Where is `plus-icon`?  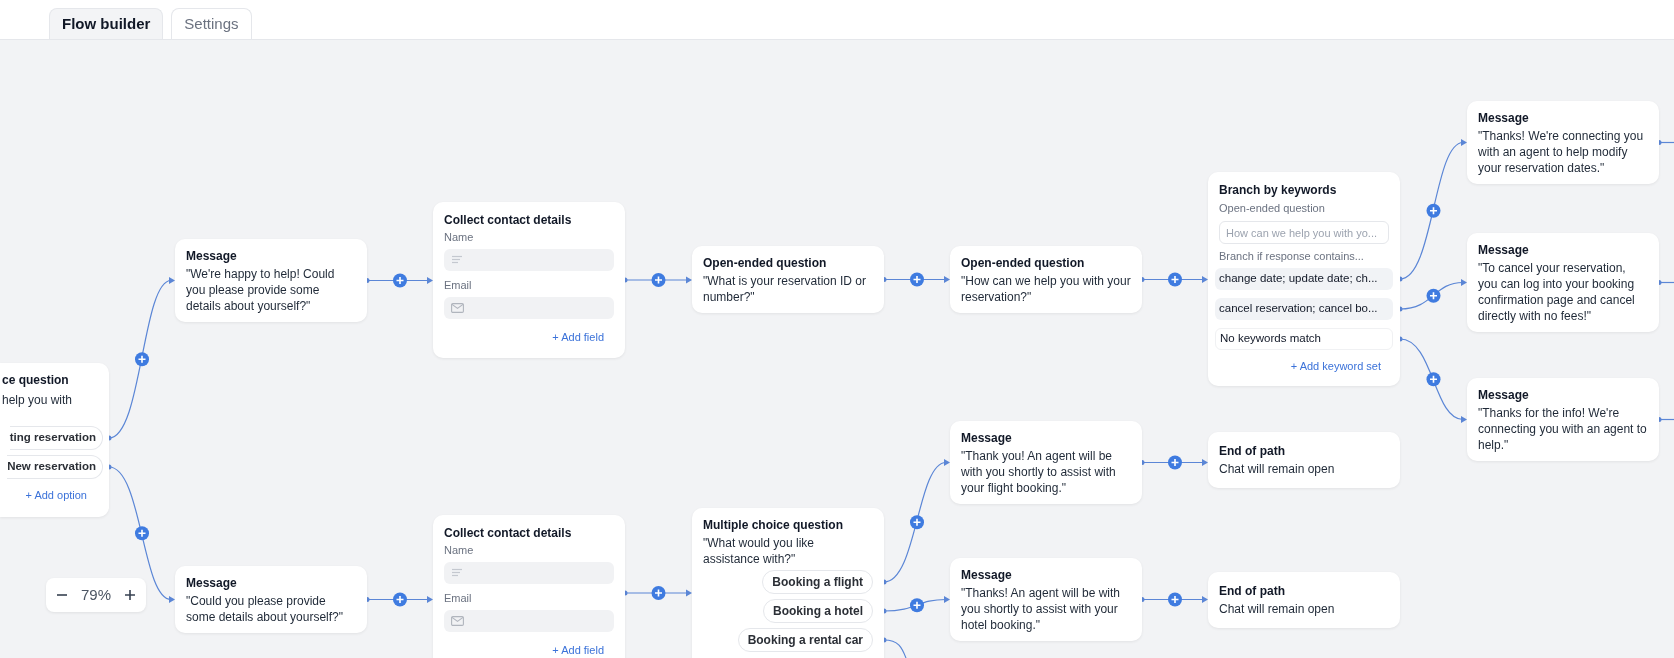 plus-icon is located at coordinates (130, 595).